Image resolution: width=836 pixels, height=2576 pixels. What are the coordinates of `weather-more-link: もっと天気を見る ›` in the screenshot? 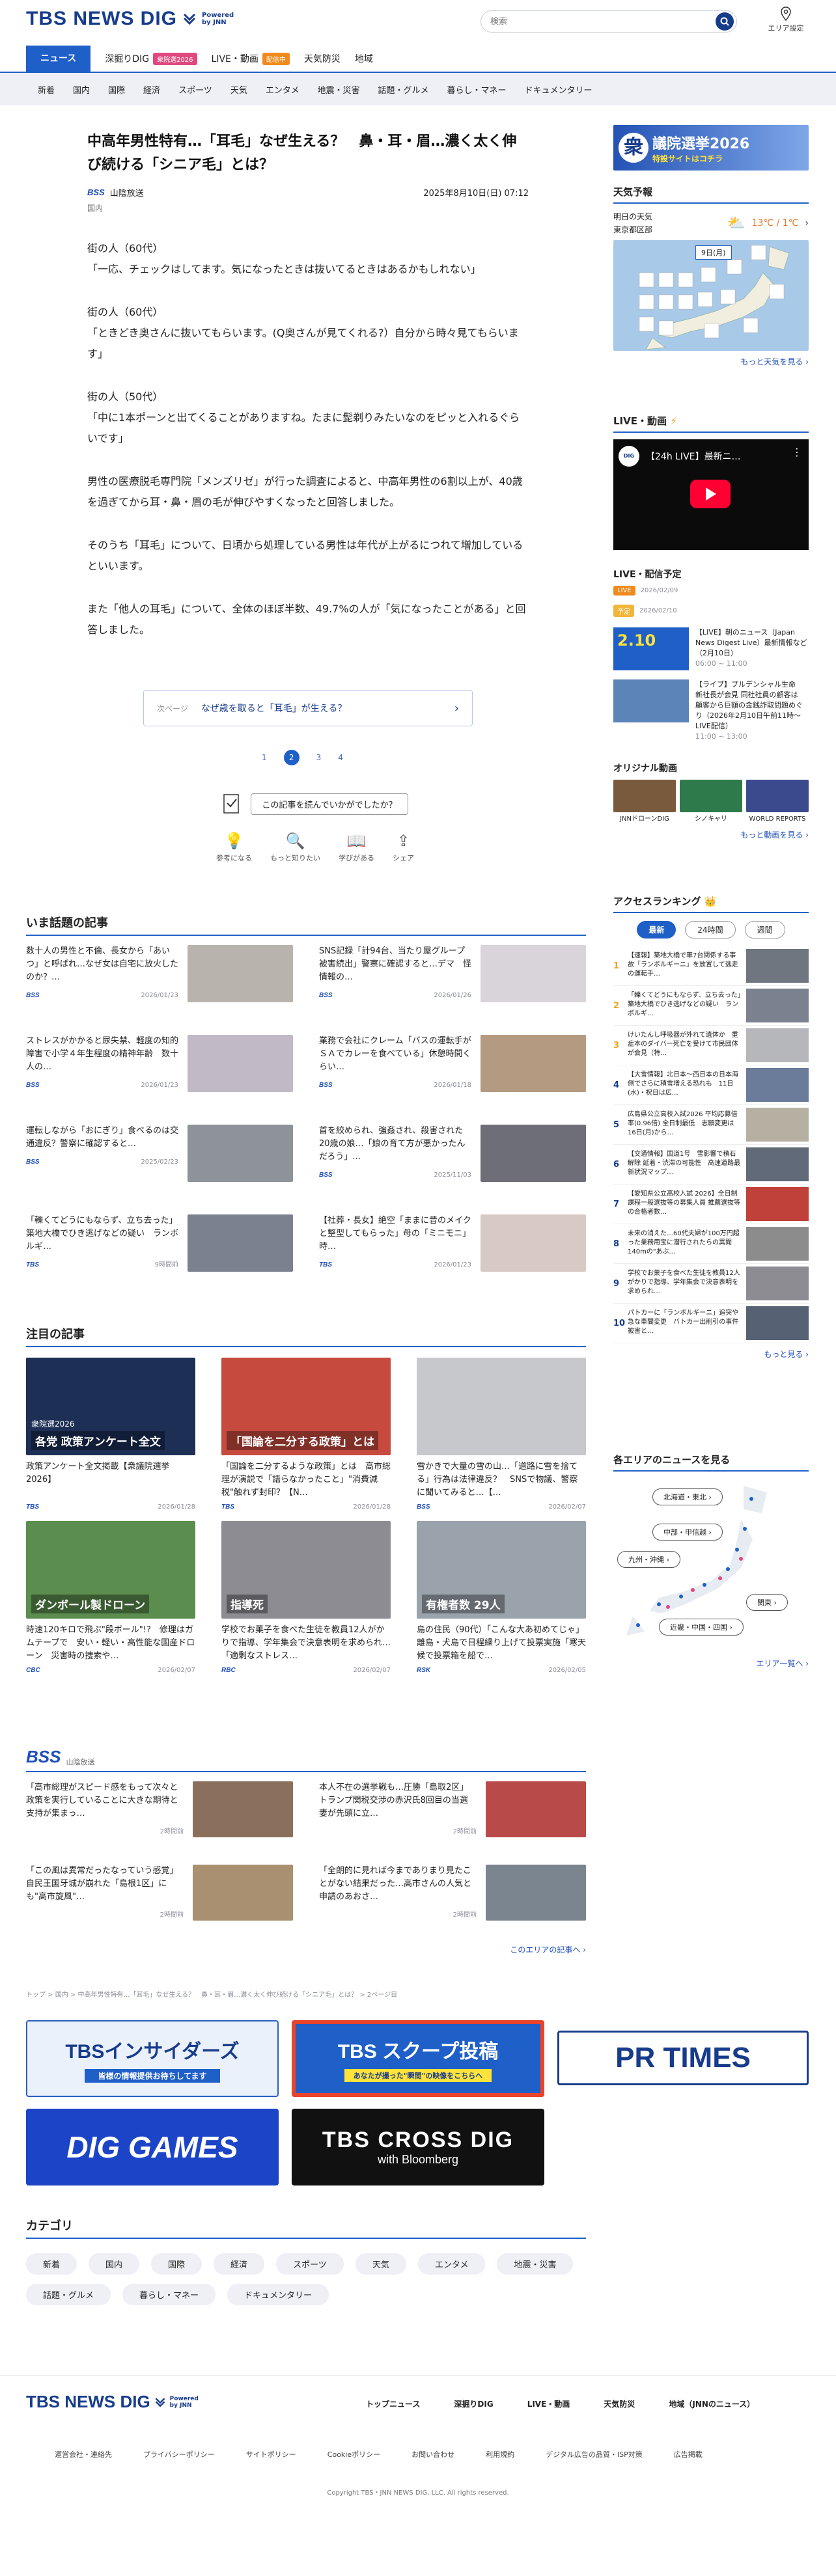 It's located at (711, 361).